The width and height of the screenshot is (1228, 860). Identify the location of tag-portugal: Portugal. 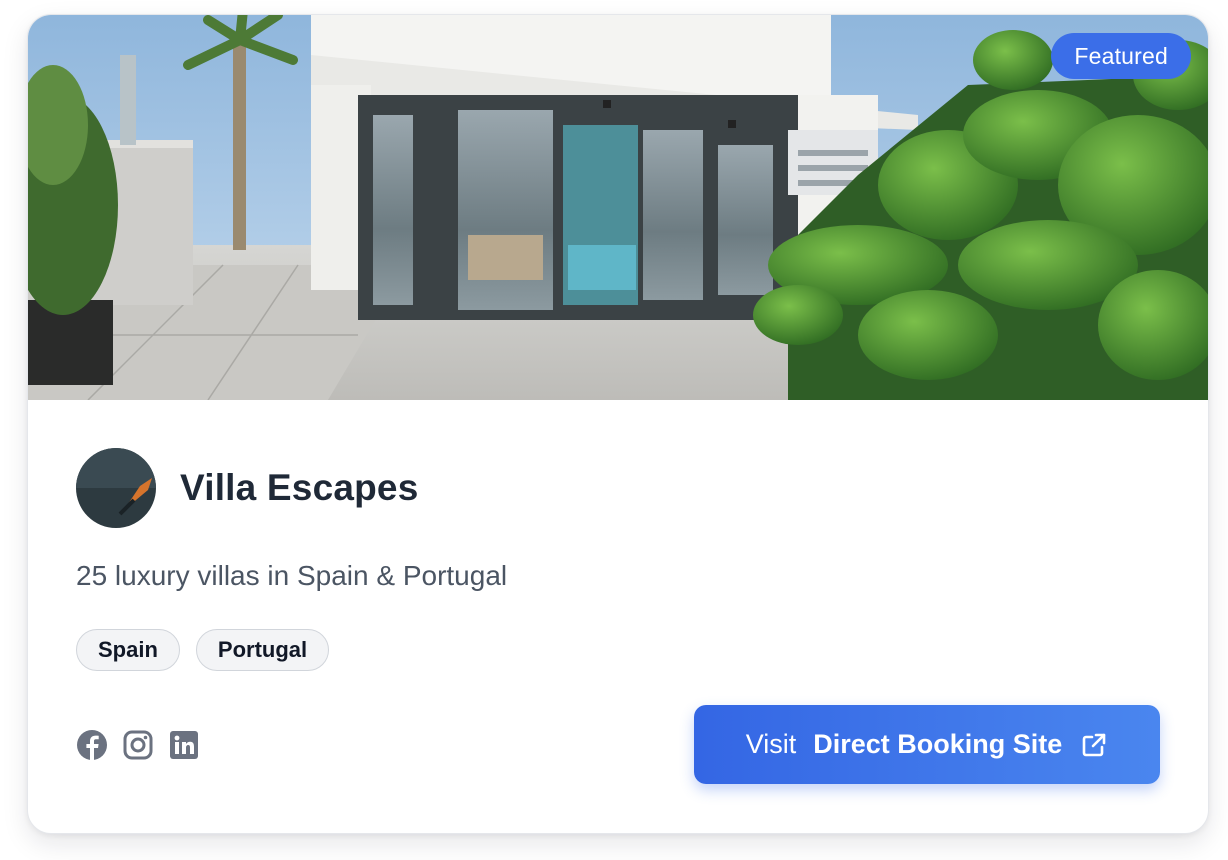
(262, 650).